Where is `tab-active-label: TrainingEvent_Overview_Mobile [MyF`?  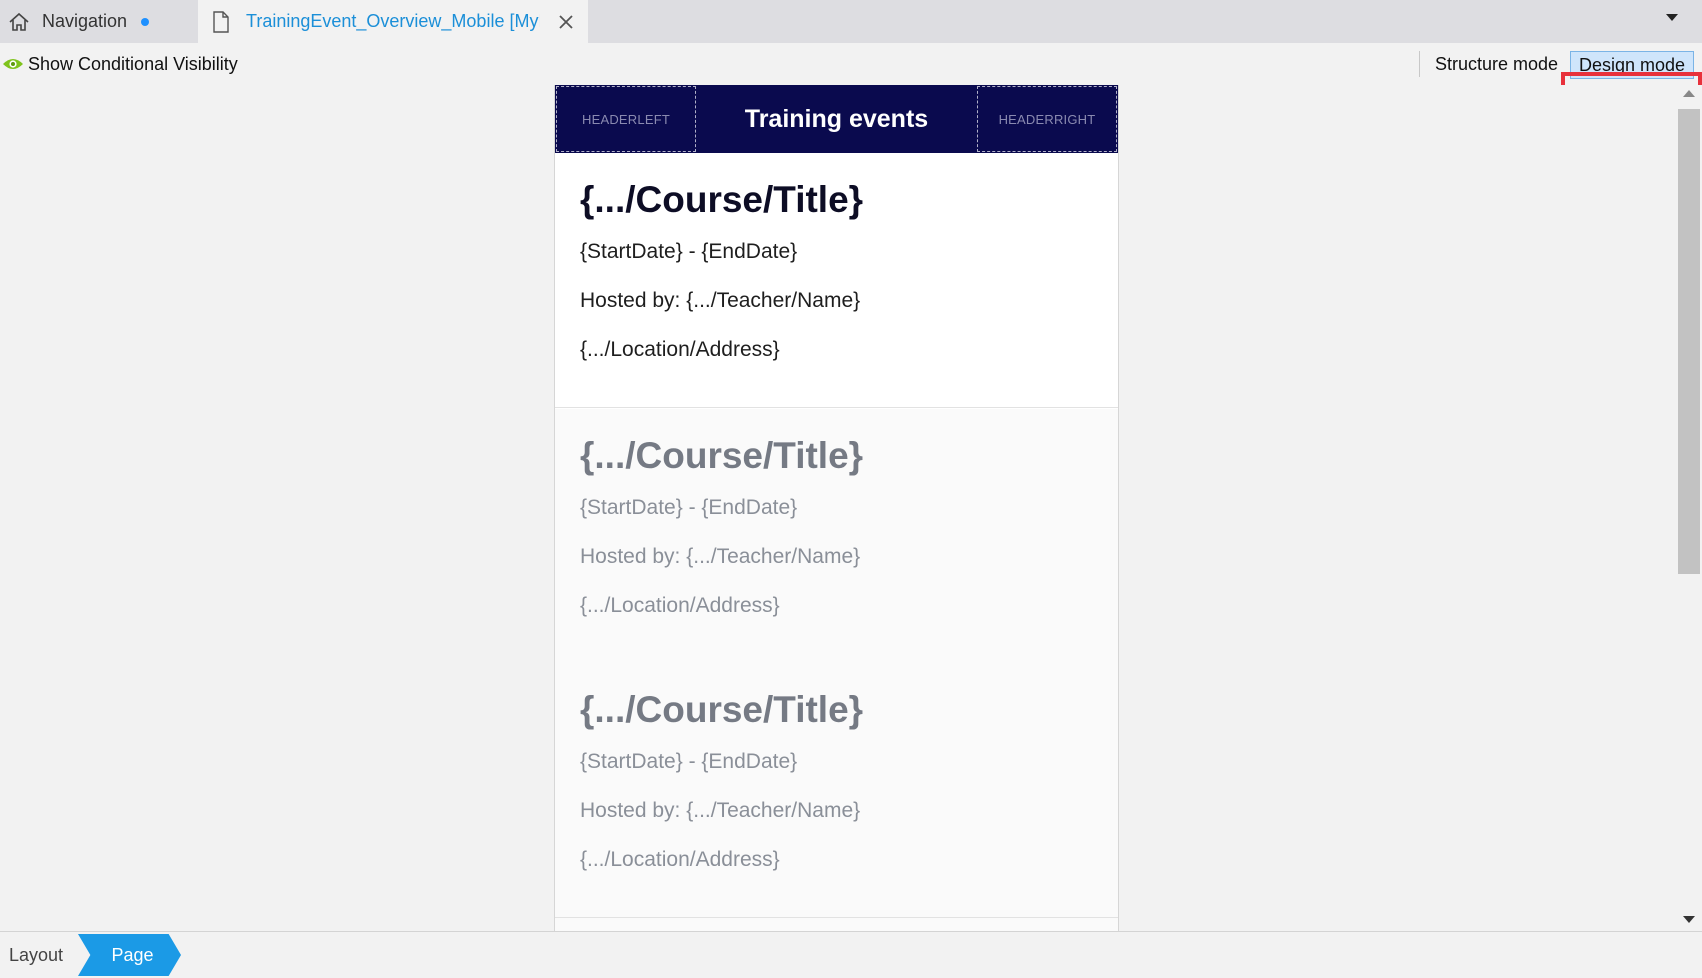
tab-active-label: TrainingEvent_Overview_Mobile [MyF is located at coordinates (393, 21).